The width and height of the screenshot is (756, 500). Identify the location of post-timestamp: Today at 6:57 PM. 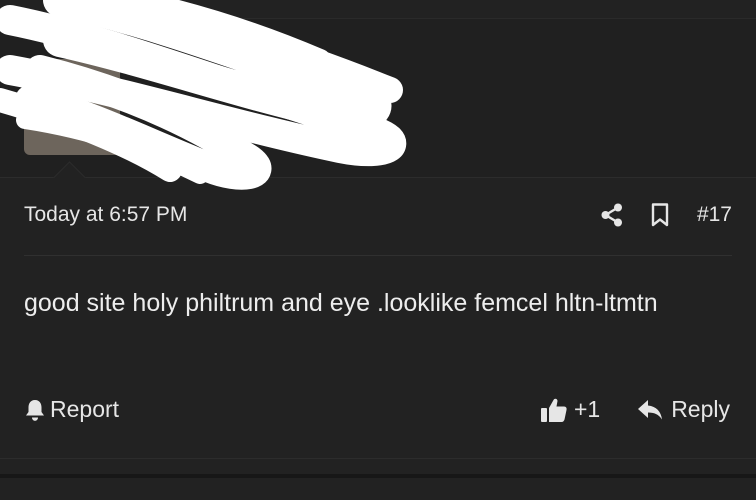
(105, 215).